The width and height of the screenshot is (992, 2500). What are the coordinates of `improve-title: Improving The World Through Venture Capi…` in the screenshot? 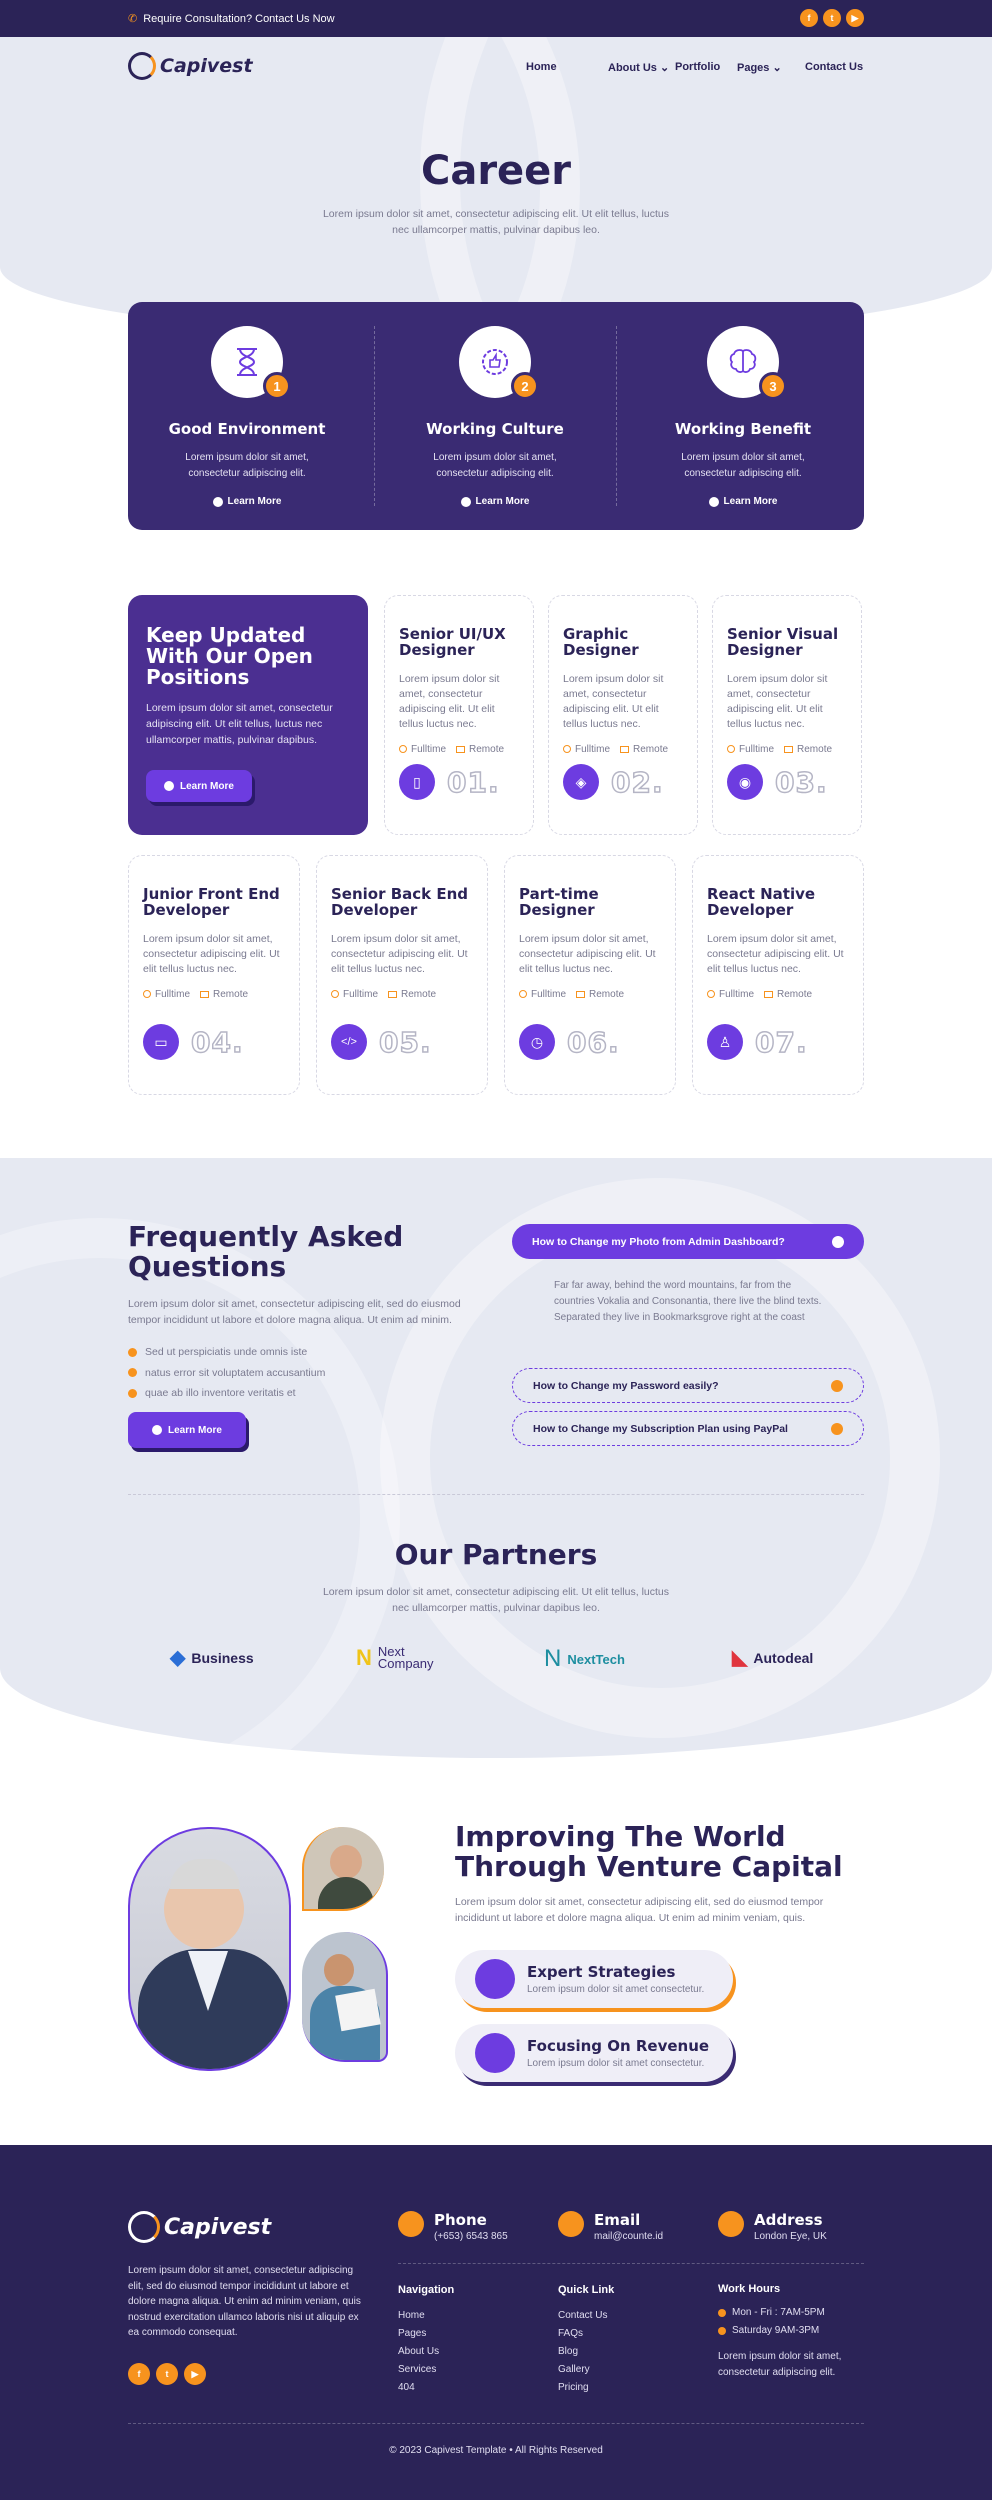 It's located at (649, 1851).